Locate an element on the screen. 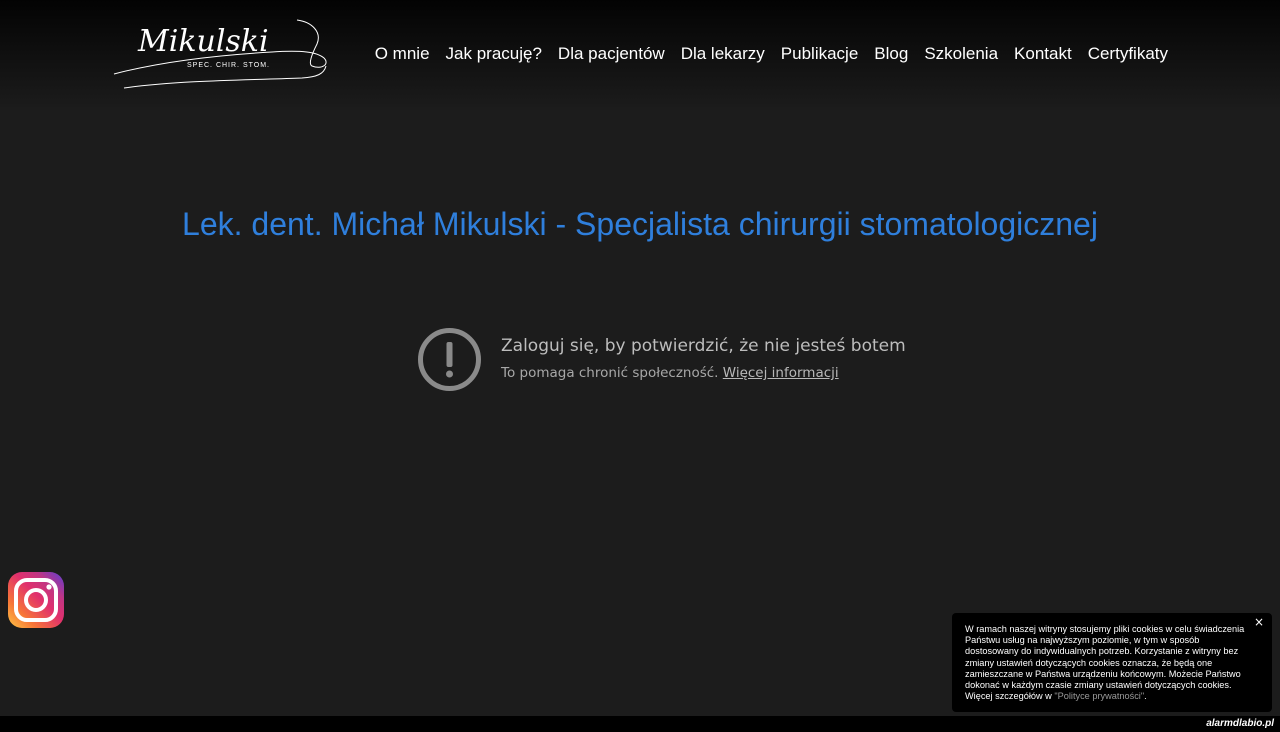  privacy-policy-link: "Polityce prywatności" is located at coordinates (1099, 696).